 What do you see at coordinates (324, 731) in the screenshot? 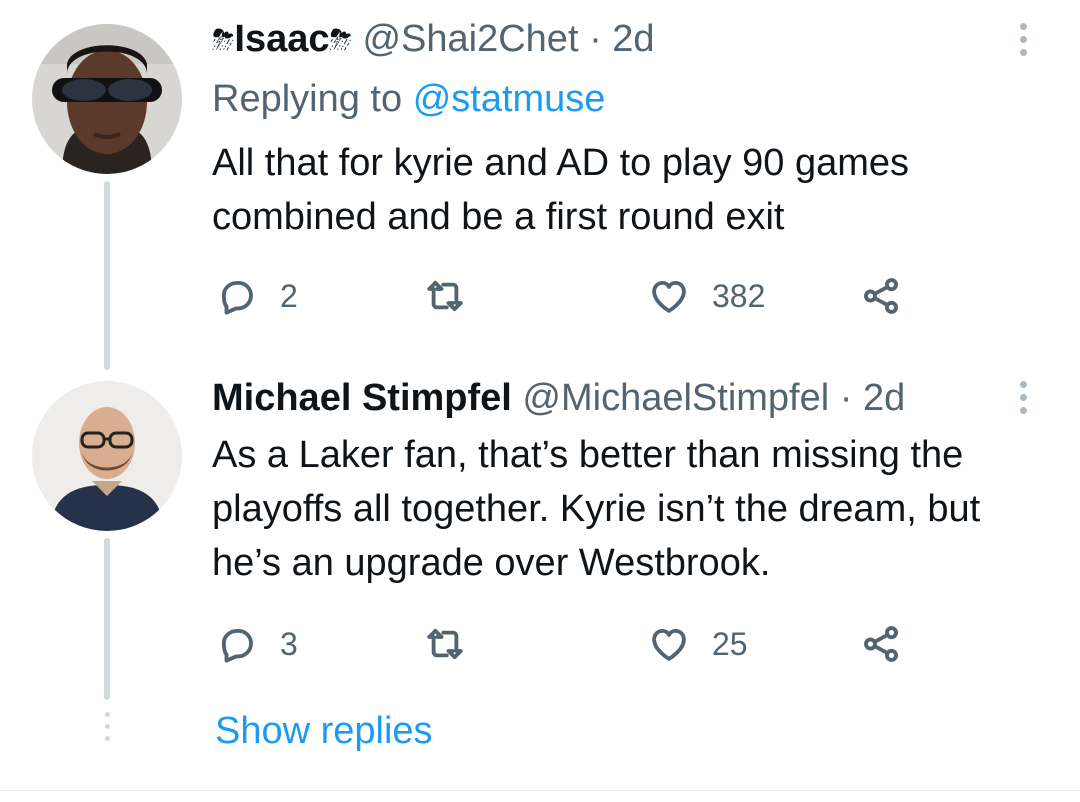
I see `show-replies-link: Show replies` at bounding box center [324, 731].